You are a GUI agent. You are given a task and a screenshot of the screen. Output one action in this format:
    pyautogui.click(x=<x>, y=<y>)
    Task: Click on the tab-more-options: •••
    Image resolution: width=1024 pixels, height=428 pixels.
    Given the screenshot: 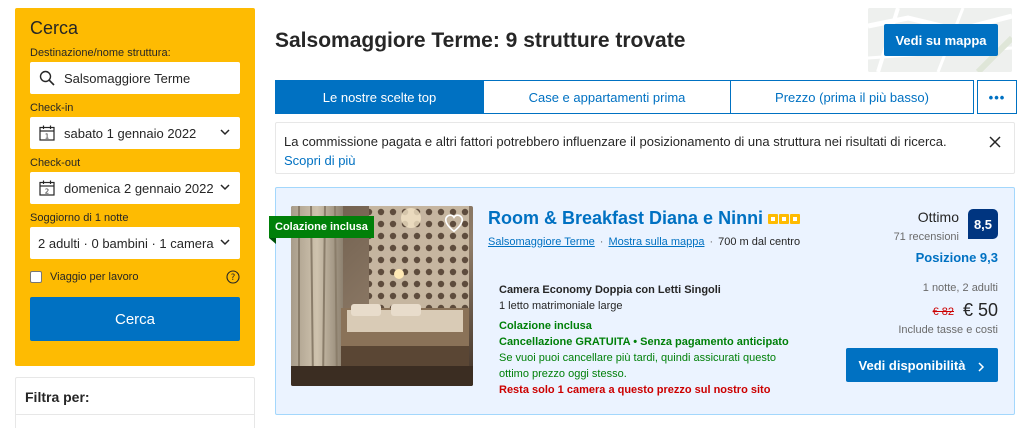 What is the action you would take?
    pyautogui.click(x=997, y=97)
    